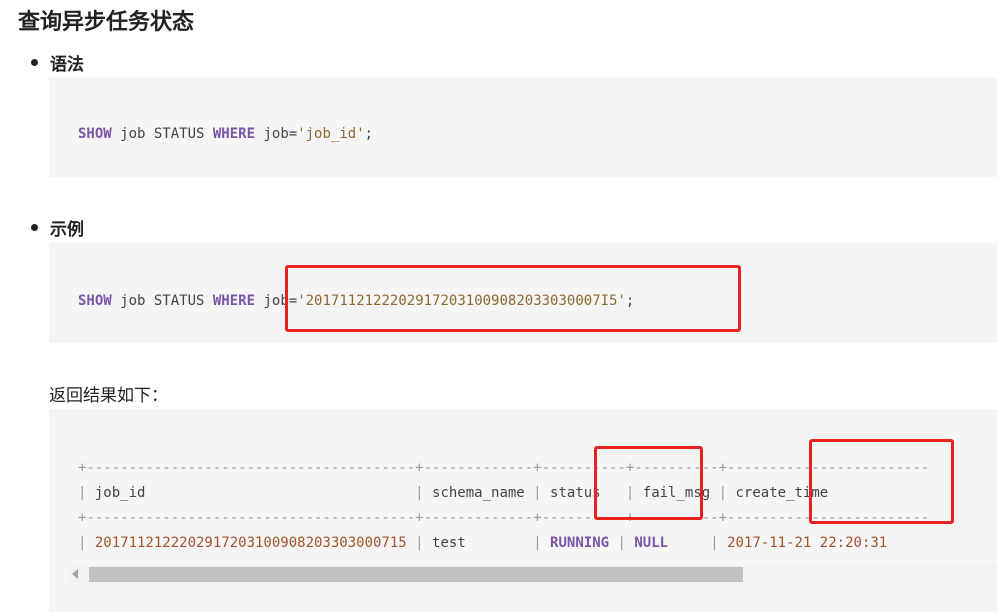 The height and width of the screenshot is (612, 997). What do you see at coordinates (881, 481) in the screenshot?
I see `highlight-create-time-column` at bounding box center [881, 481].